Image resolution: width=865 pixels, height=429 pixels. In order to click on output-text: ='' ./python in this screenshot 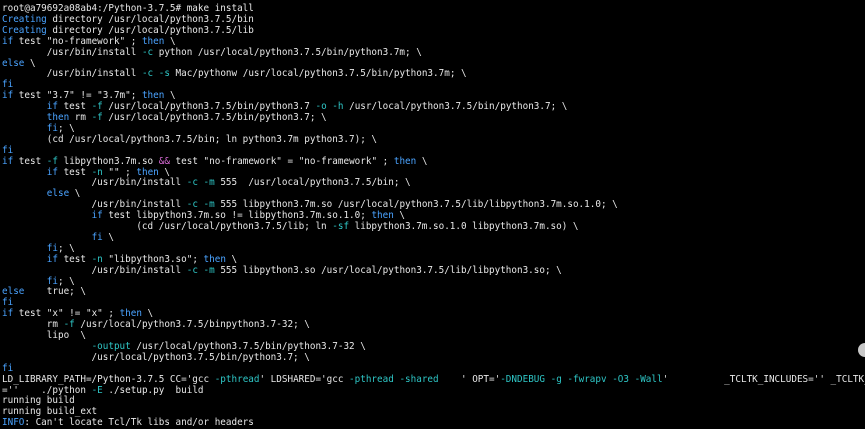, I will do `click(47, 390)`.